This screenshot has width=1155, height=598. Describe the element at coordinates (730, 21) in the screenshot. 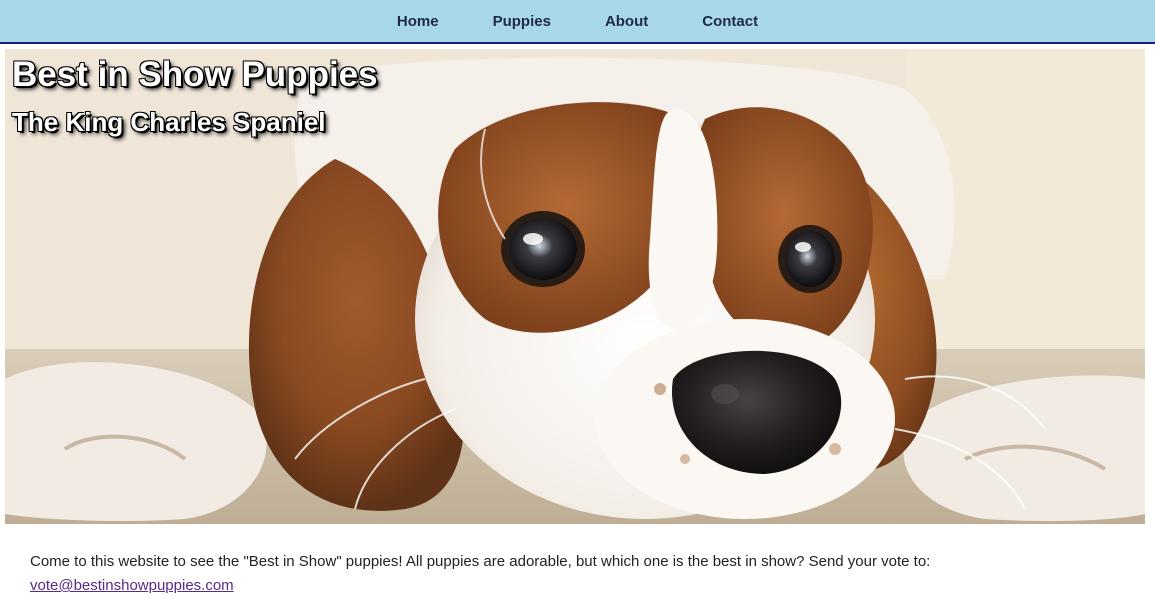

I see `nav-link-contact: Contact` at that location.